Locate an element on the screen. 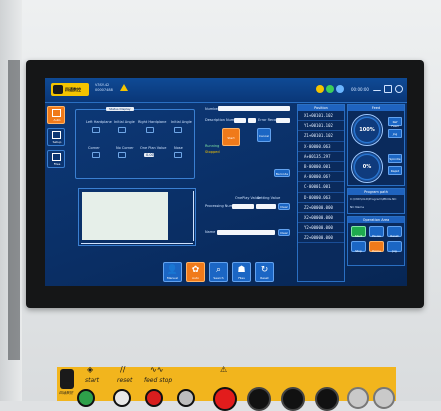  auto-run-button: ✿ Auto is located at coordinates (195, 272).